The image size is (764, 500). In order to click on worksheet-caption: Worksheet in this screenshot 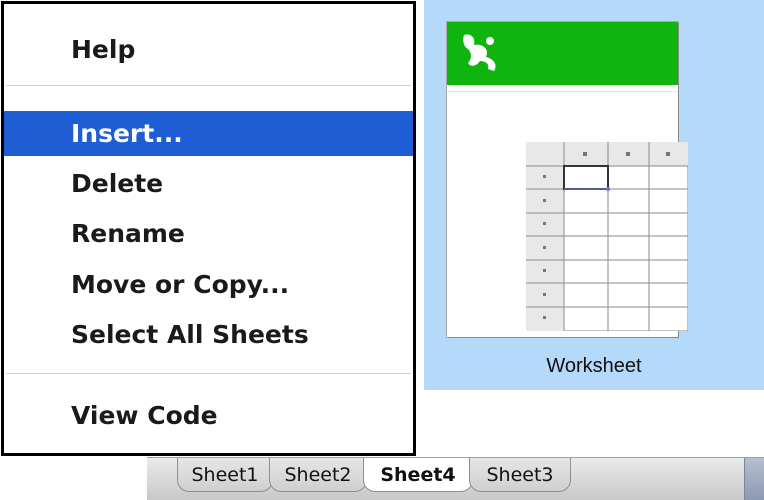, I will do `click(594, 366)`.